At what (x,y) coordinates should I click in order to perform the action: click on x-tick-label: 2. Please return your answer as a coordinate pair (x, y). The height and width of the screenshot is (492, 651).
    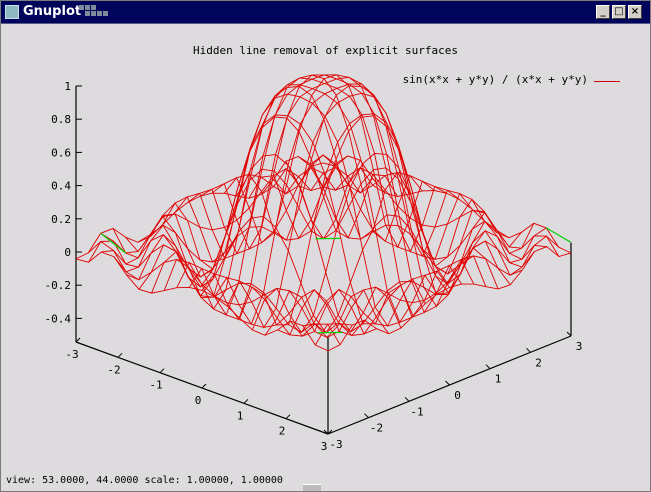
    Looking at the image, I should click on (282, 431).